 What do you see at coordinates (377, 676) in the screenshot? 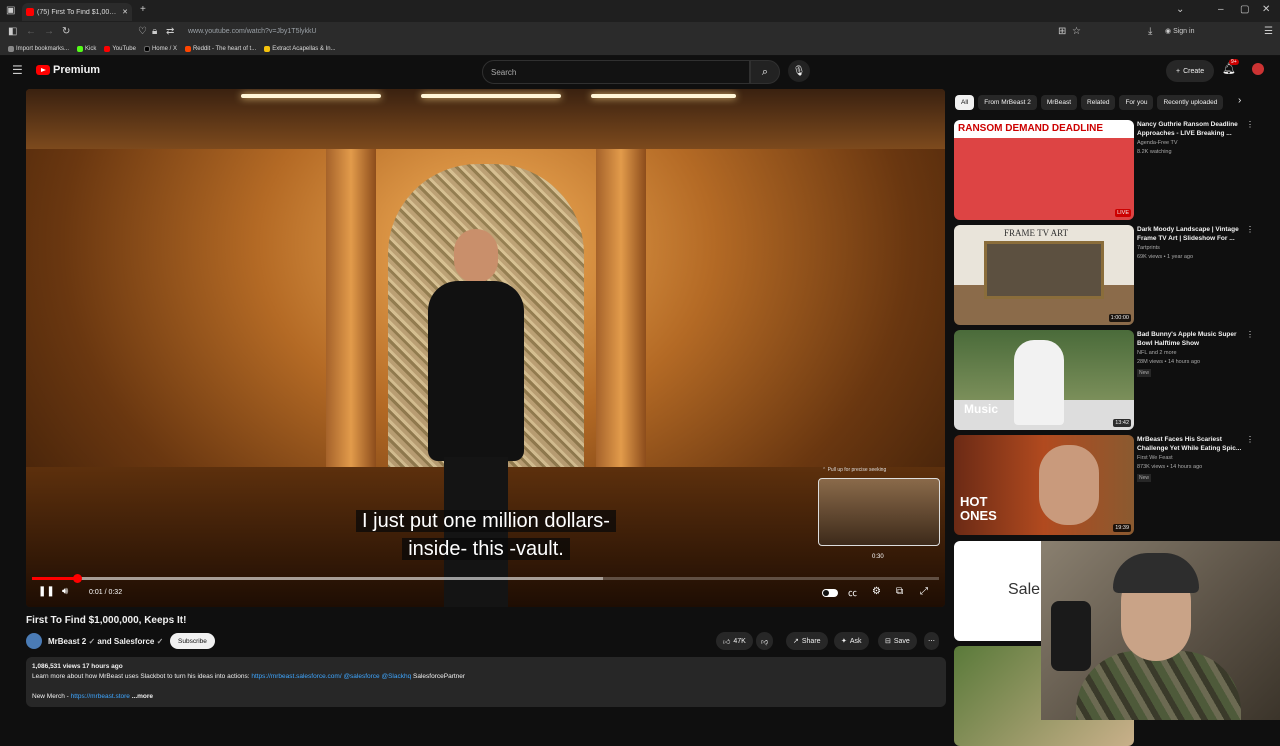
I see `description-tags: @salesforce @Slackhq` at bounding box center [377, 676].